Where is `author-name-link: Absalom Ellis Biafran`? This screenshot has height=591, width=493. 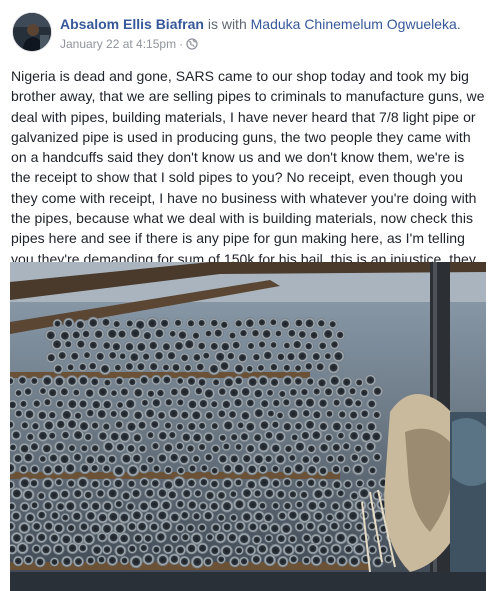 author-name-link: Absalom Ellis Biafran is located at coordinates (132, 24).